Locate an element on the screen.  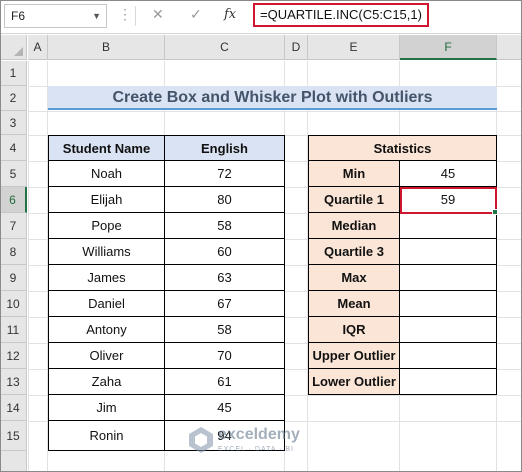
select-all-button is located at coordinates (13, 47).